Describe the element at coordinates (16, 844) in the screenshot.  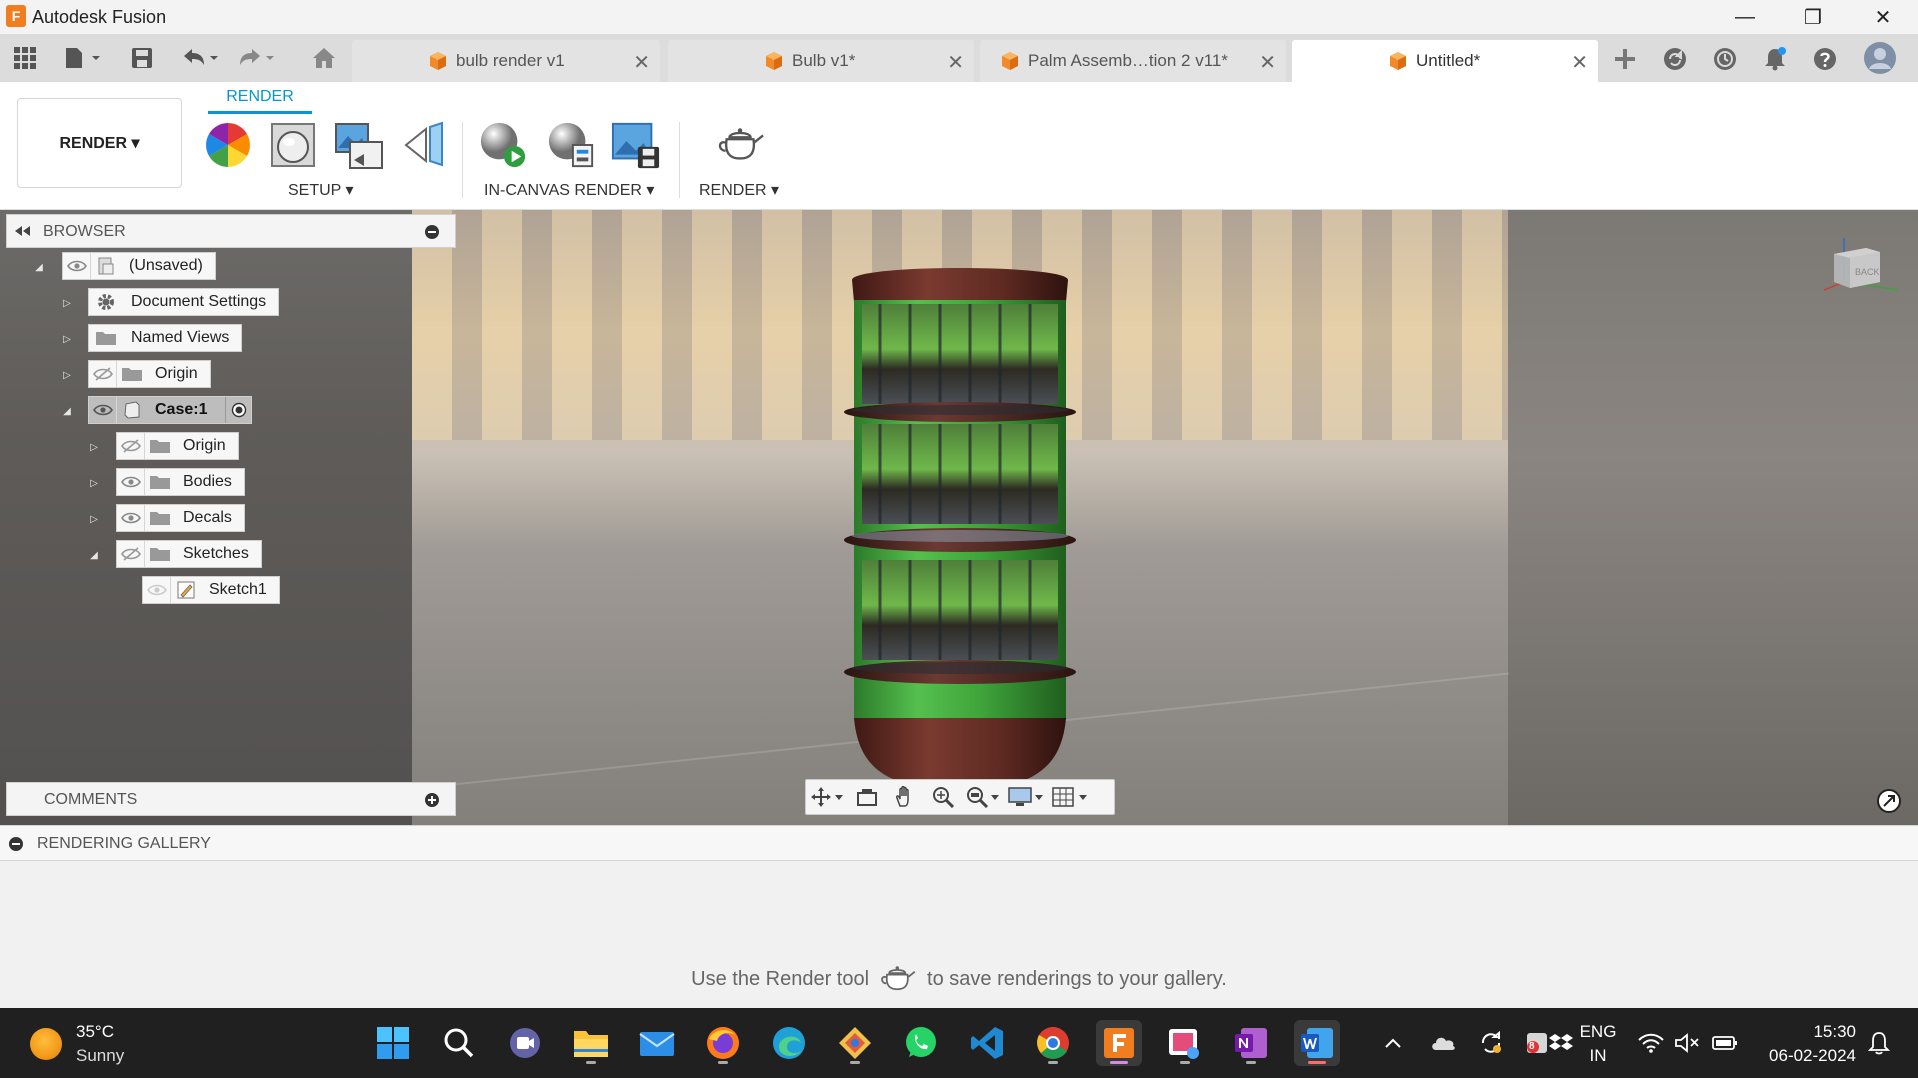
I see `collapse-gallery-icon` at that location.